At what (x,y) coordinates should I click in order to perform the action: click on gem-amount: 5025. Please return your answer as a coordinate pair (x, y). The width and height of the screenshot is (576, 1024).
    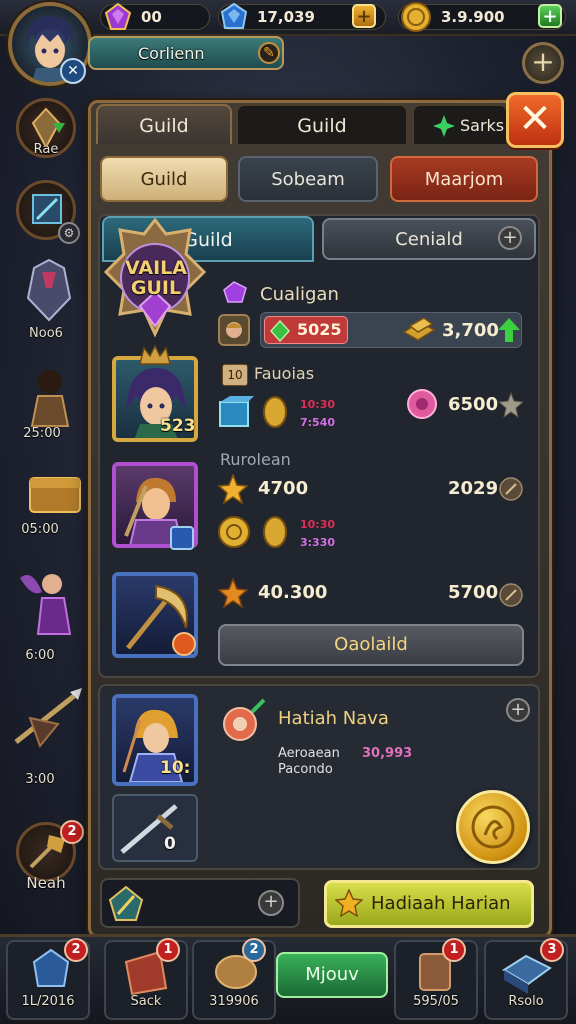
    Looking at the image, I should click on (319, 329).